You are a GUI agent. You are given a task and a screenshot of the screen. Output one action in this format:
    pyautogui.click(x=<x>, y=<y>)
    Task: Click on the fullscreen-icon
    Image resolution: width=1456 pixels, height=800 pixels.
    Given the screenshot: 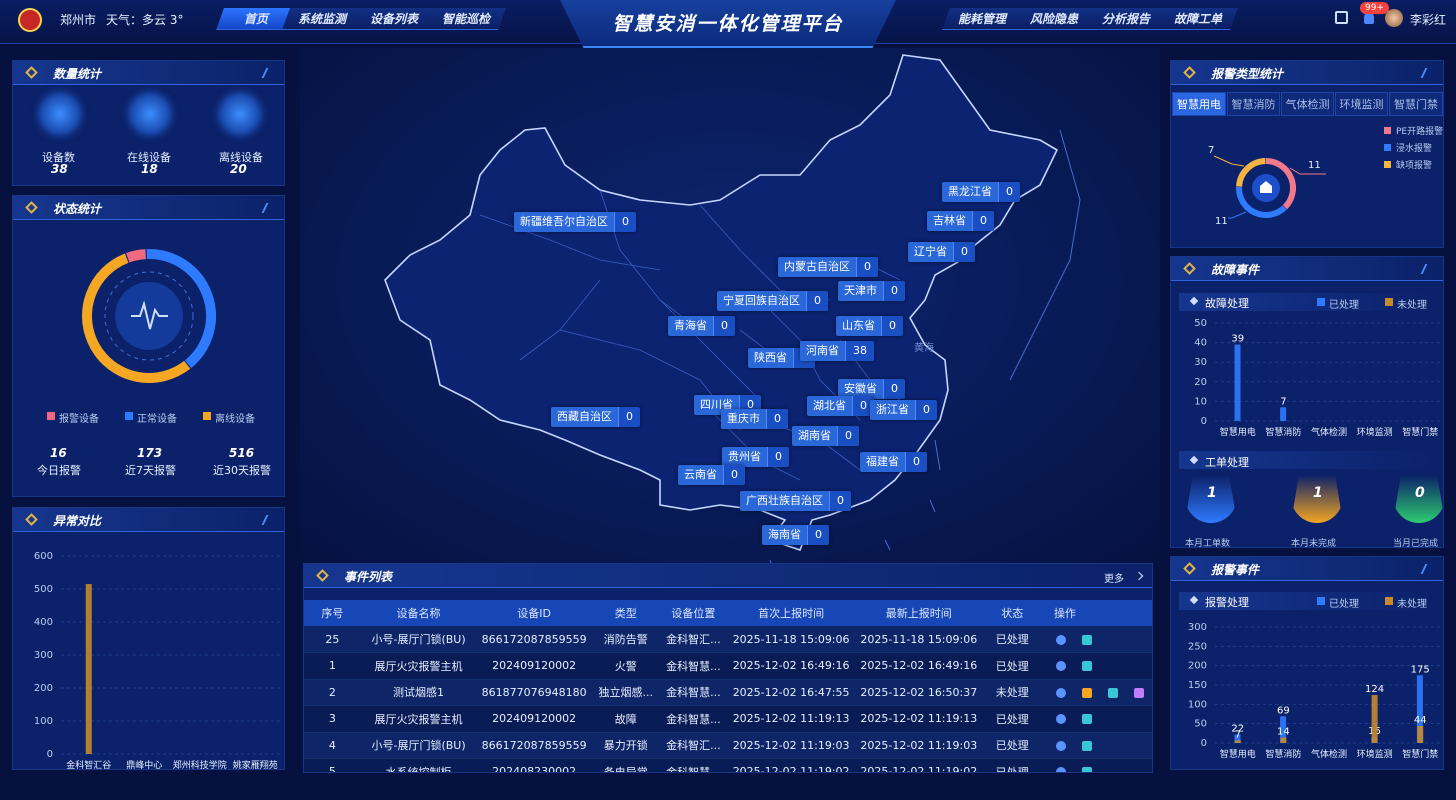 What is the action you would take?
    pyautogui.click(x=1341, y=17)
    